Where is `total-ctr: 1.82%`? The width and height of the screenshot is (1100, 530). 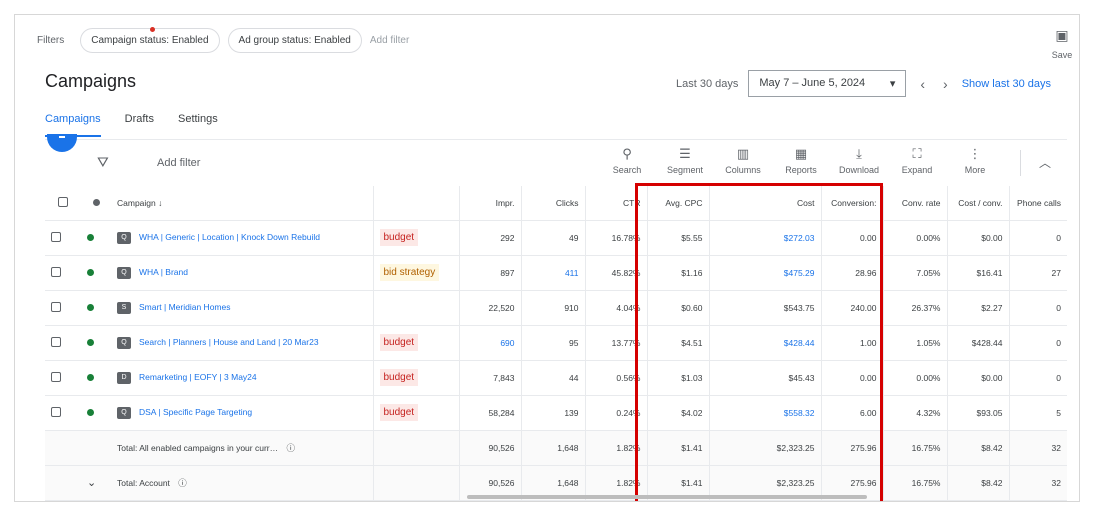
total-ctr: 1.82% is located at coordinates (616, 448).